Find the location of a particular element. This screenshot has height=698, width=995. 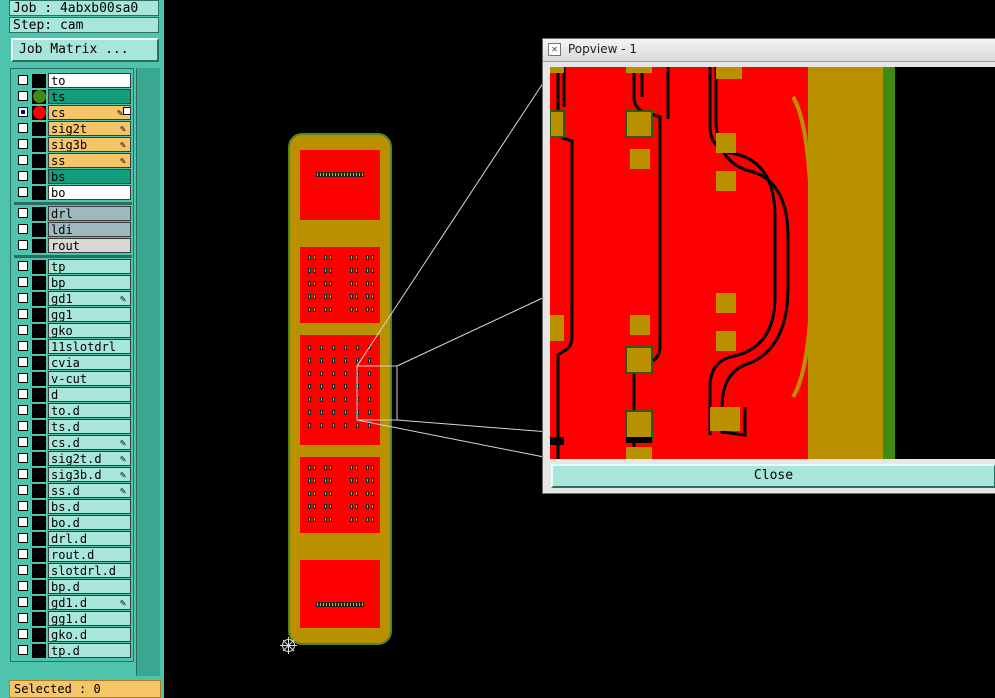

layer-row-sig3b-d: sig3b.d ✎ is located at coordinates (73, 474).